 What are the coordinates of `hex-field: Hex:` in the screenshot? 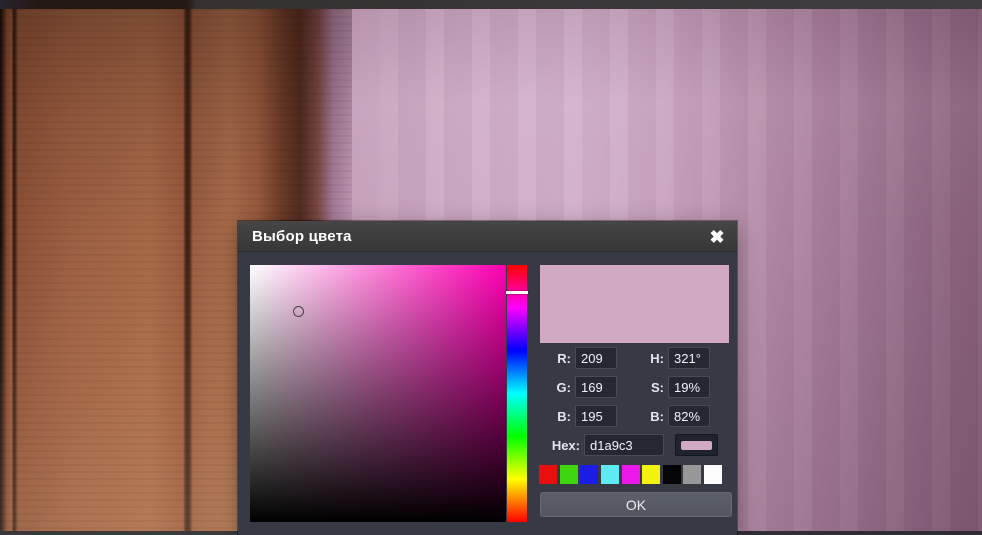 It's located at (596, 445).